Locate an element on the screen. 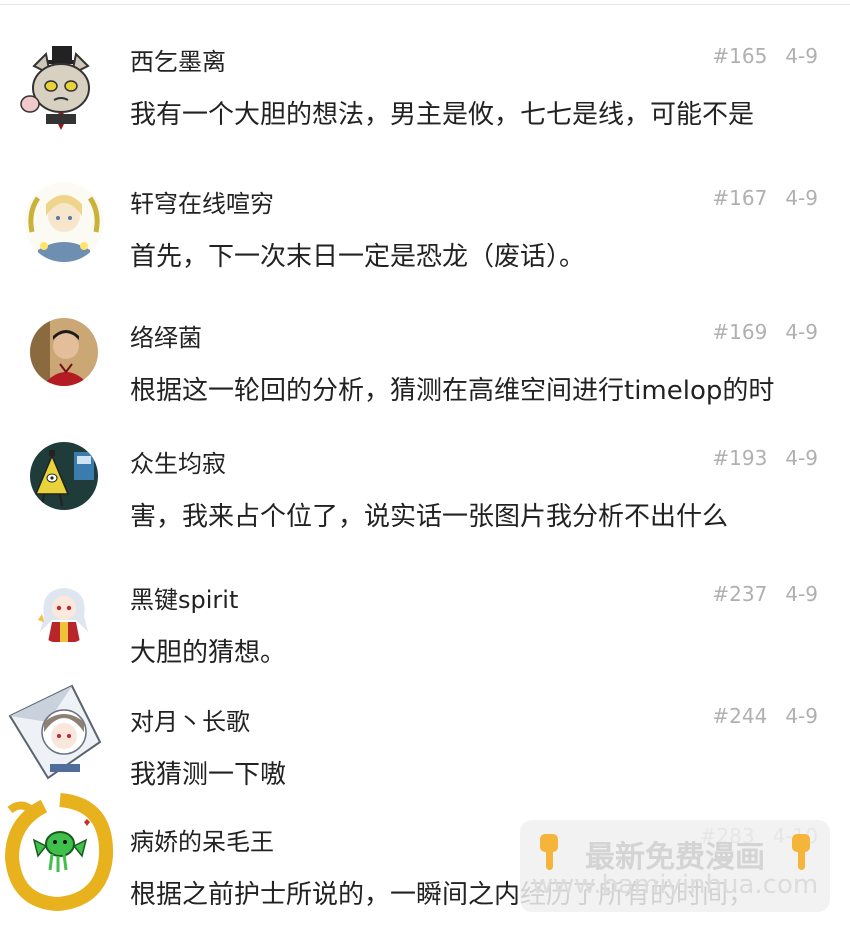 Image resolution: width=850 pixels, height=931 pixels. username: 西乞墨离 is located at coordinates (178, 59).